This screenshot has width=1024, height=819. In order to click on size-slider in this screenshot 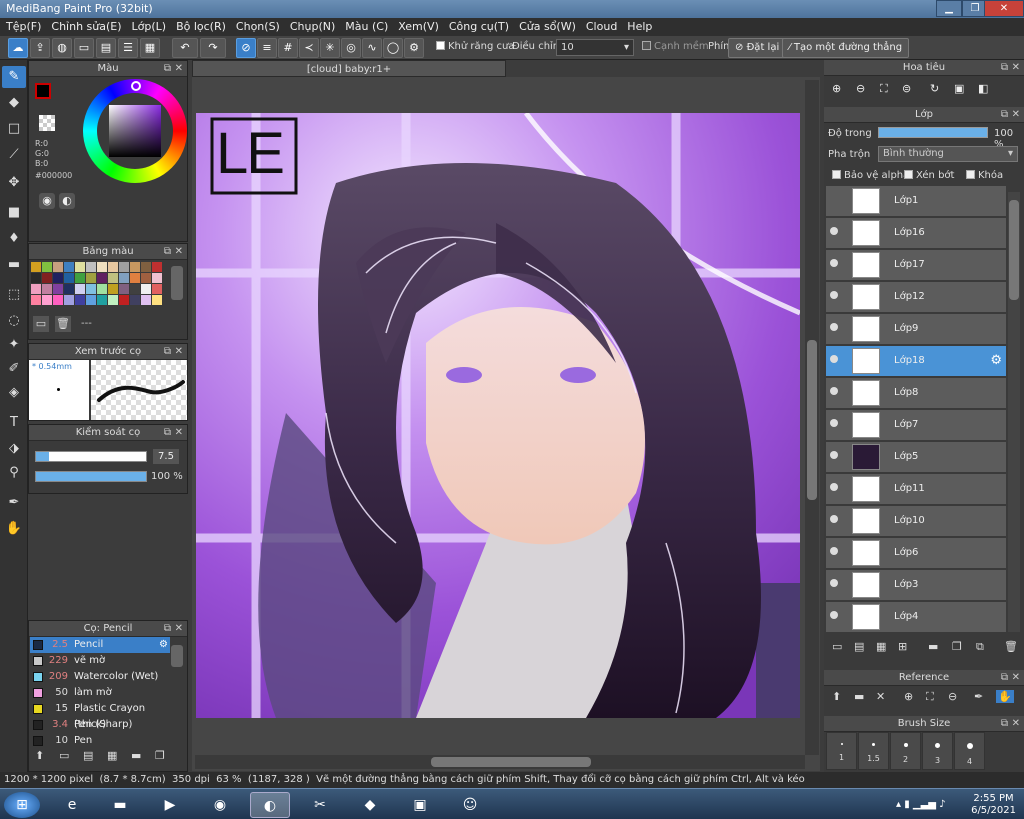, I will do `click(91, 456)`.